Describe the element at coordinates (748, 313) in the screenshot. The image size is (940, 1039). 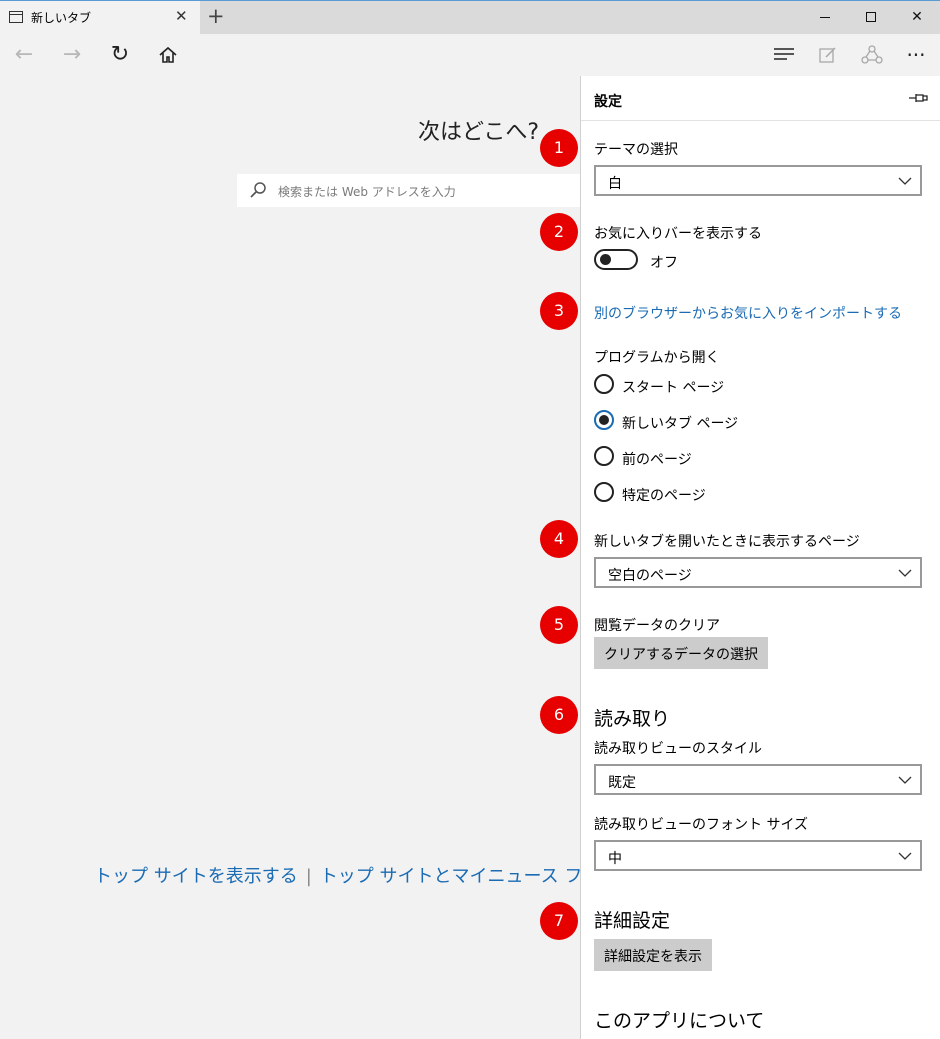
I see `import-favorites-link: 別のブラウザーからお気に入りをインポートする` at that location.